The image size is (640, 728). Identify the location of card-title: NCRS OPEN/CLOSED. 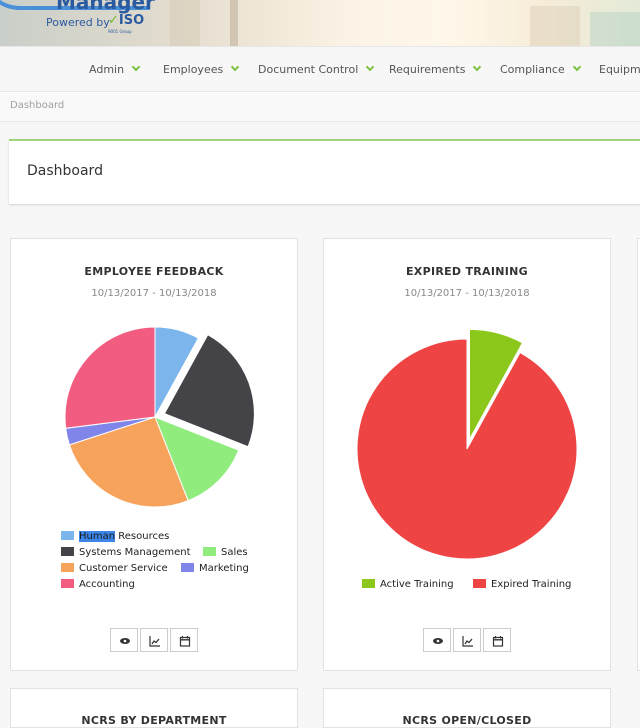
(467, 720).